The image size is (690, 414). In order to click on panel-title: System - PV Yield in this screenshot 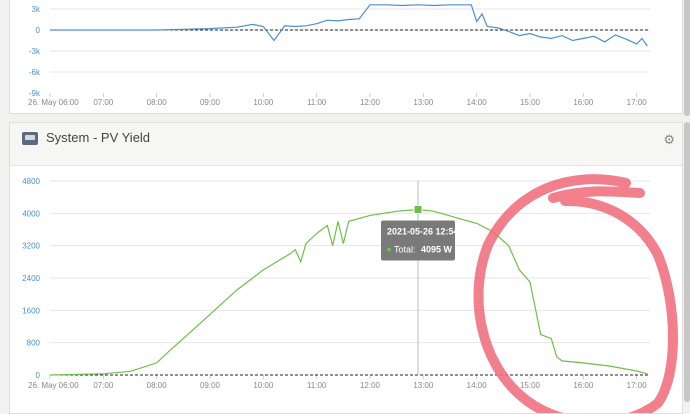, I will do `click(98, 137)`.